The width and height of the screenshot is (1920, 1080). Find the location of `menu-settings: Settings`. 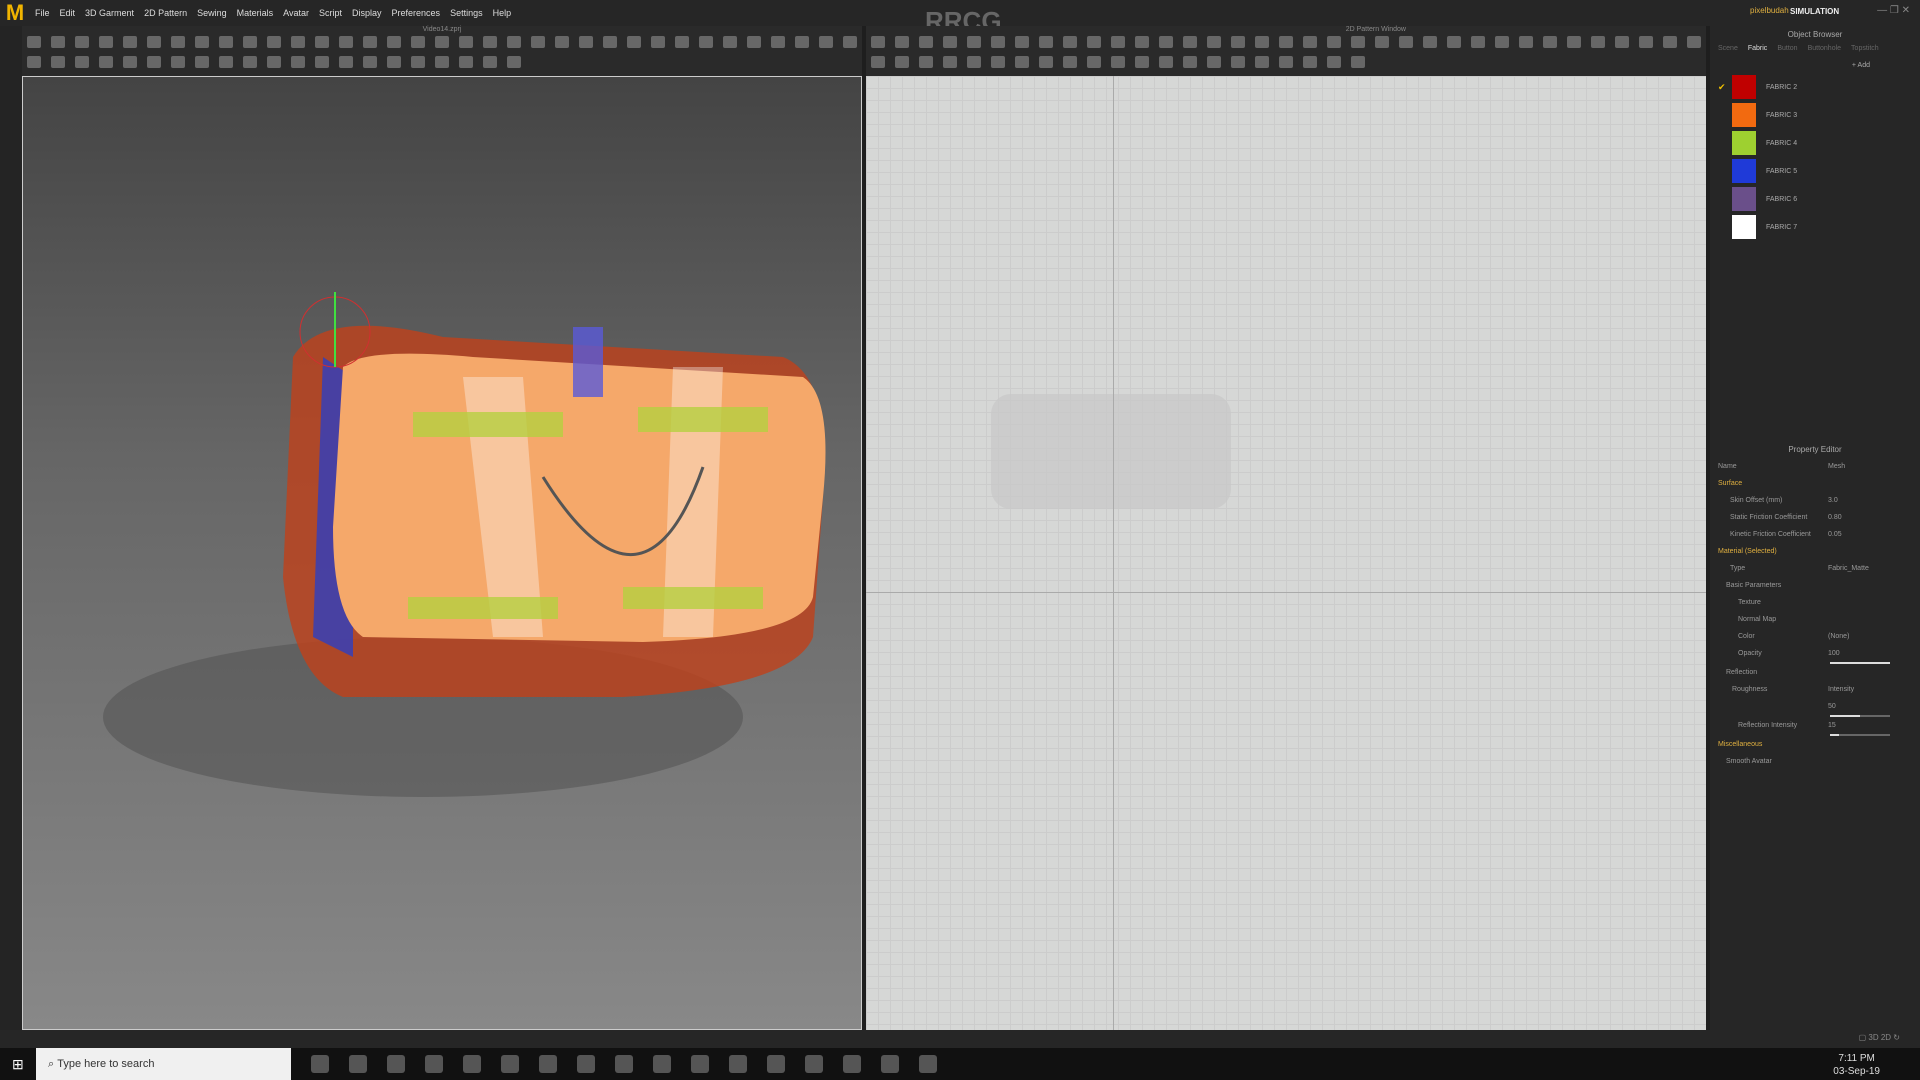

menu-settings: Settings is located at coordinates (466, 13).